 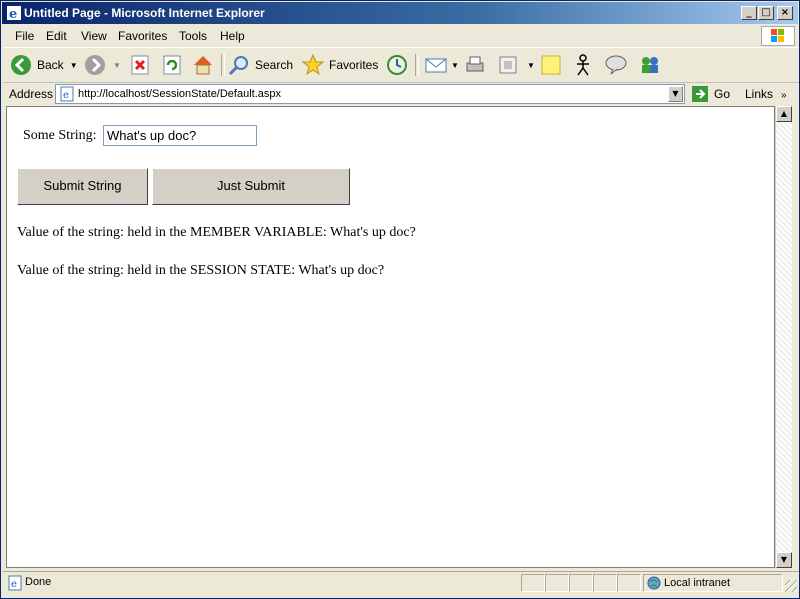 What do you see at coordinates (313, 64) in the screenshot?
I see `favorites-star-icon` at bounding box center [313, 64].